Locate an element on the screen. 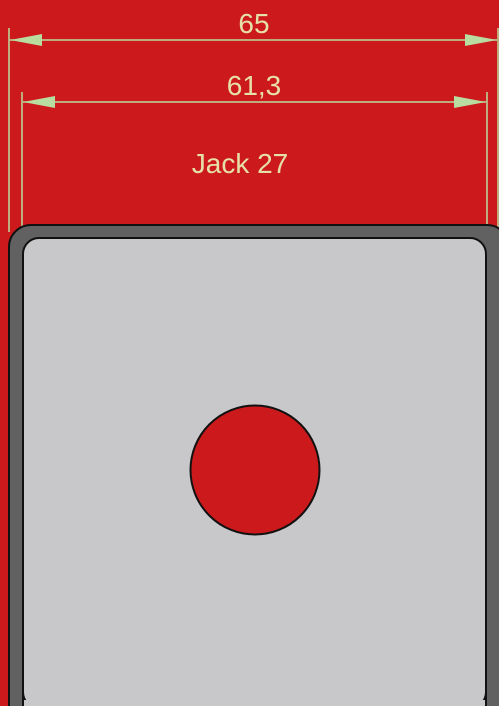 The height and width of the screenshot is (706, 499). center-hole is located at coordinates (255, 470).